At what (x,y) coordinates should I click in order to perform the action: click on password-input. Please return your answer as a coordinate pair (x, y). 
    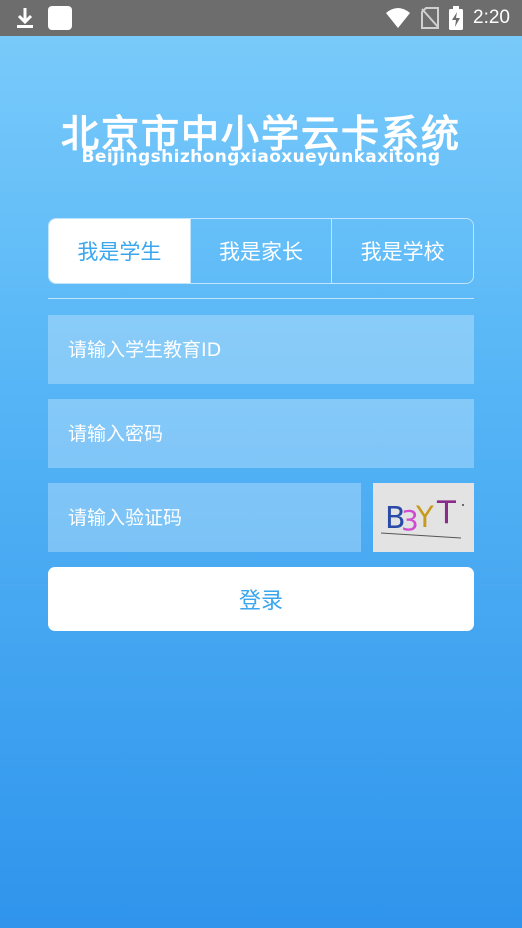
    Looking at the image, I should click on (261, 433).